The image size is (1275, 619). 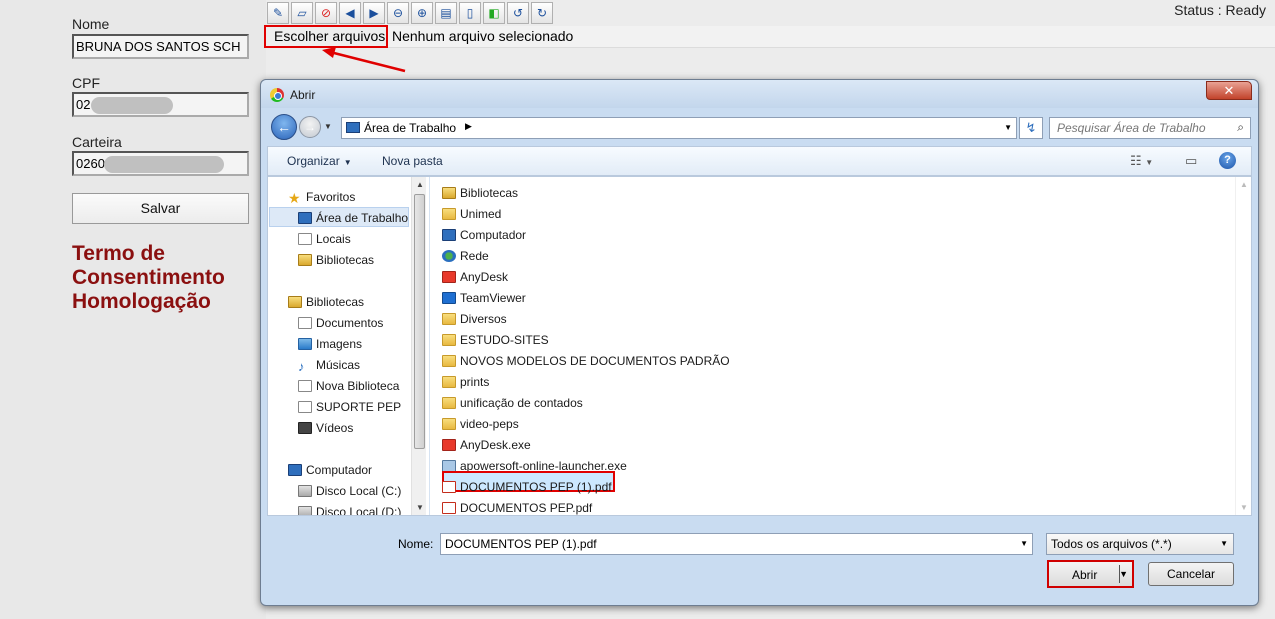 I want to click on recent-places-icon, so click(x=305, y=239).